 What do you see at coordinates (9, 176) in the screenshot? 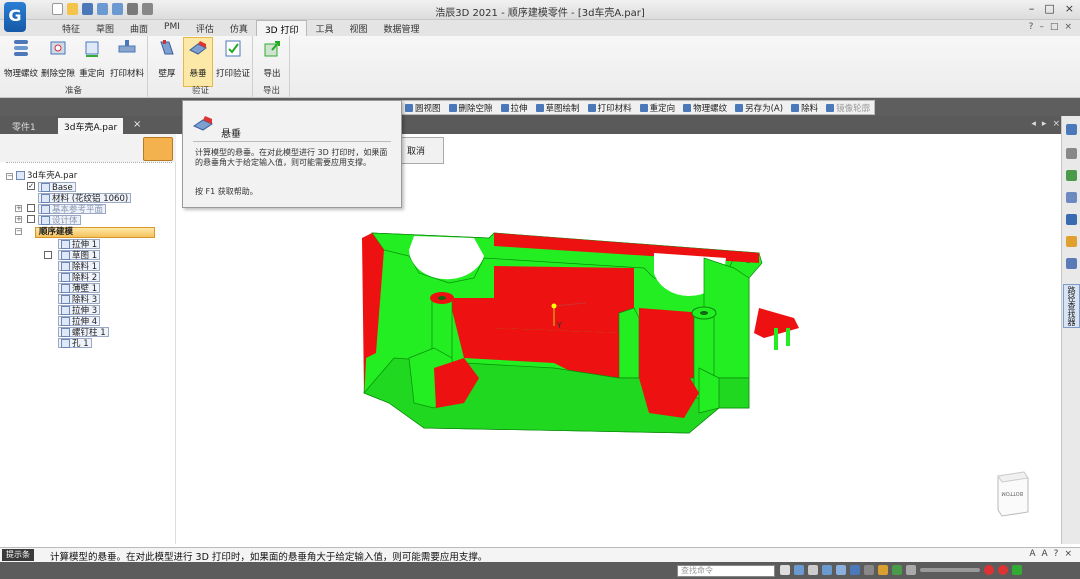
I see `root-expander: −` at bounding box center [9, 176].